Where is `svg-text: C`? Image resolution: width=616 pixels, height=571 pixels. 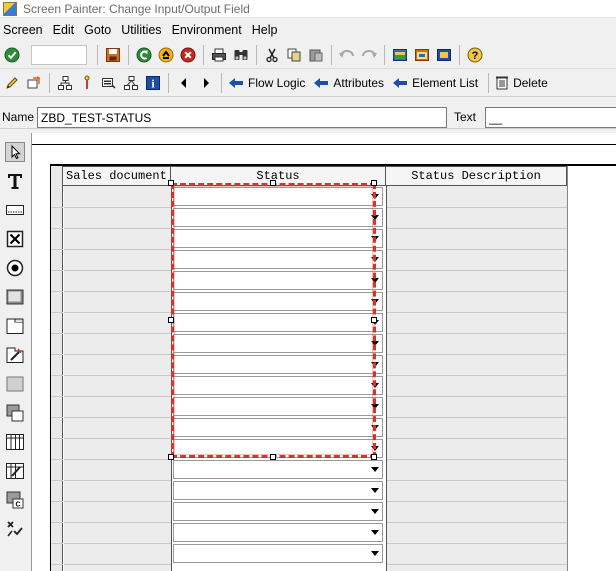 svg-text: C is located at coordinates (17, 505).